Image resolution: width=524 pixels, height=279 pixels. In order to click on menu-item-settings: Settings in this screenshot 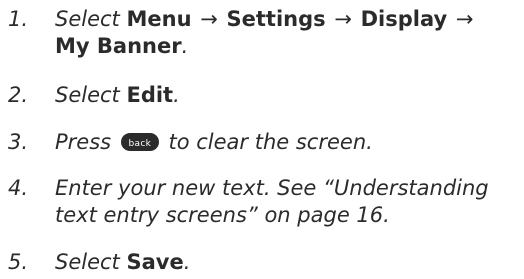, I will do `click(276, 19)`.